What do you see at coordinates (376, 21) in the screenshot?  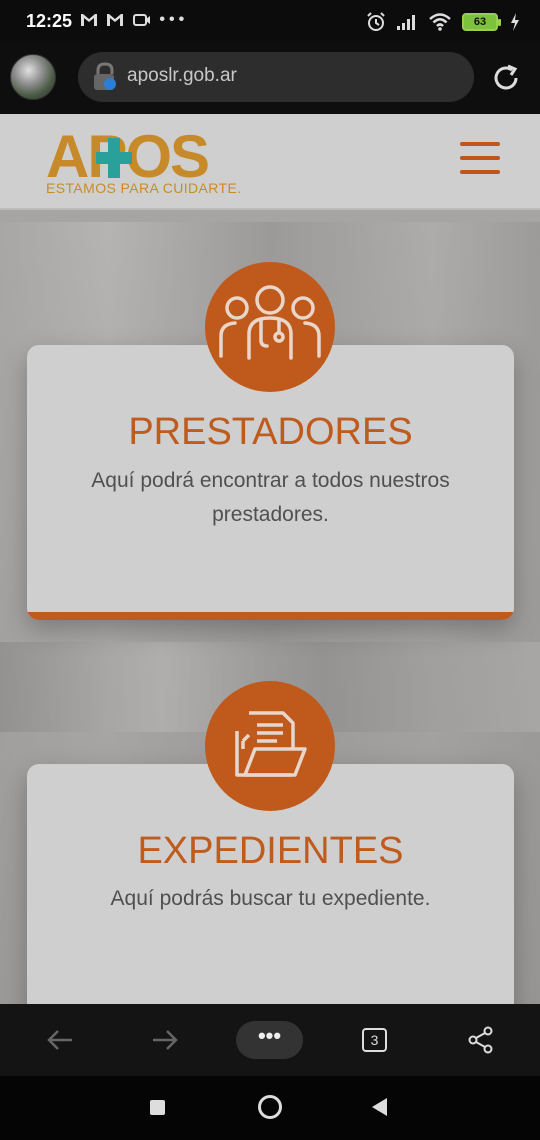 I see `alarm-icon` at bounding box center [376, 21].